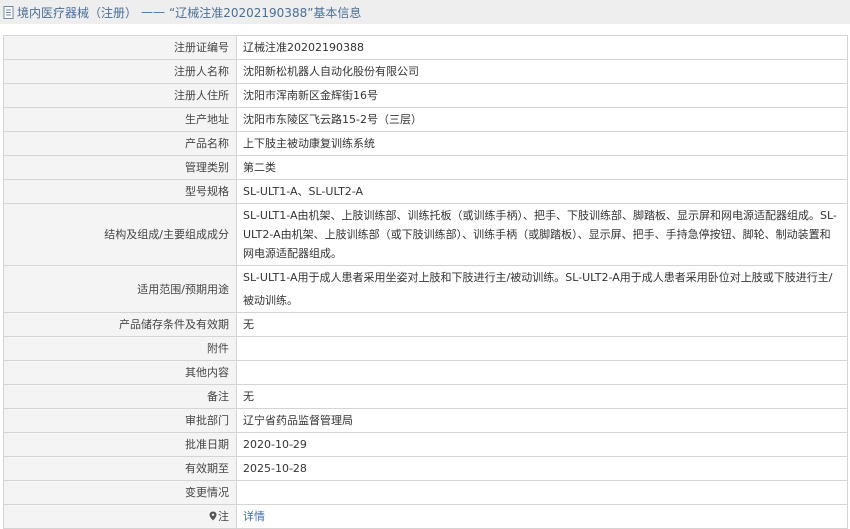 The image size is (850, 529). I want to click on table-row: 注册人住所 沈阳市浑南新区金辉街16号, so click(425, 95).